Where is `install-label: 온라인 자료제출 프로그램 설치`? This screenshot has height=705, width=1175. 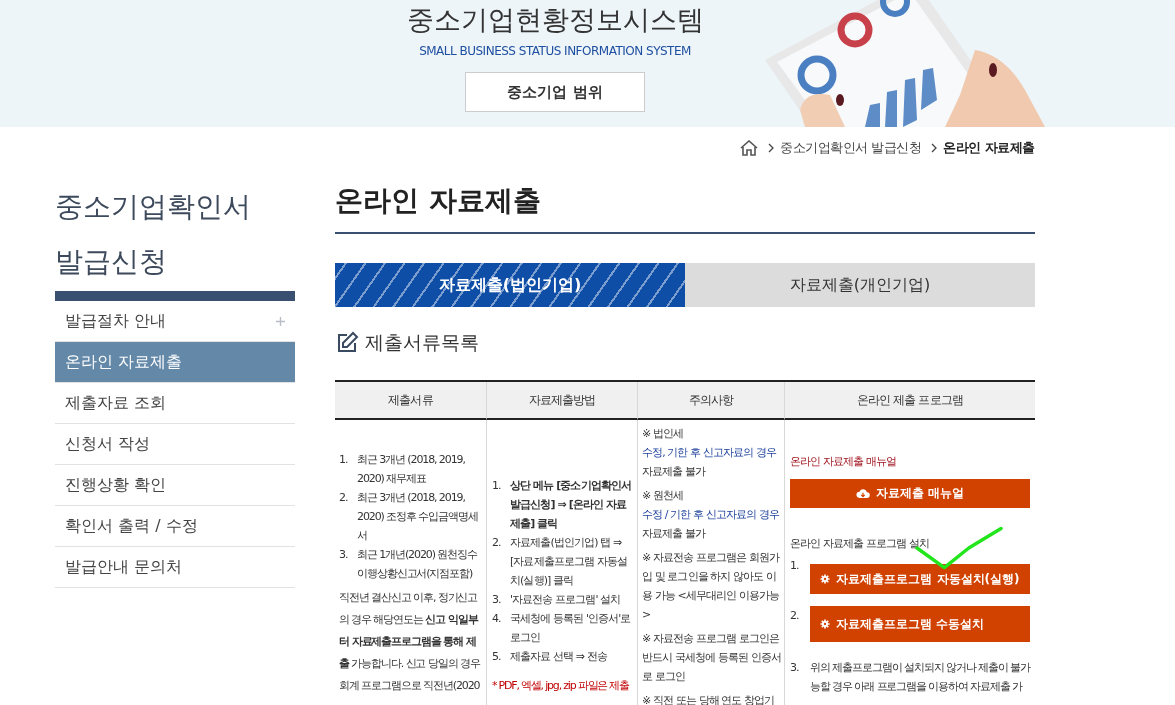 install-label: 온라인 자료제출 프로그램 설치 is located at coordinates (860, 544).